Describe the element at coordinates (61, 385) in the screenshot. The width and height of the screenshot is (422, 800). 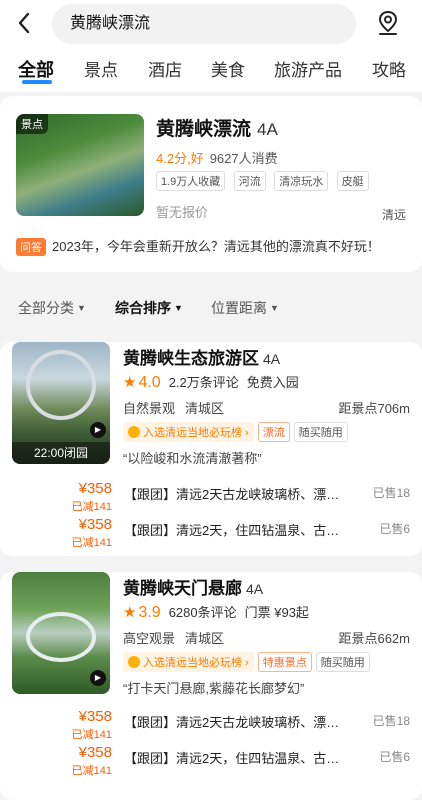
I see `glass-bridge-ring` at that location.